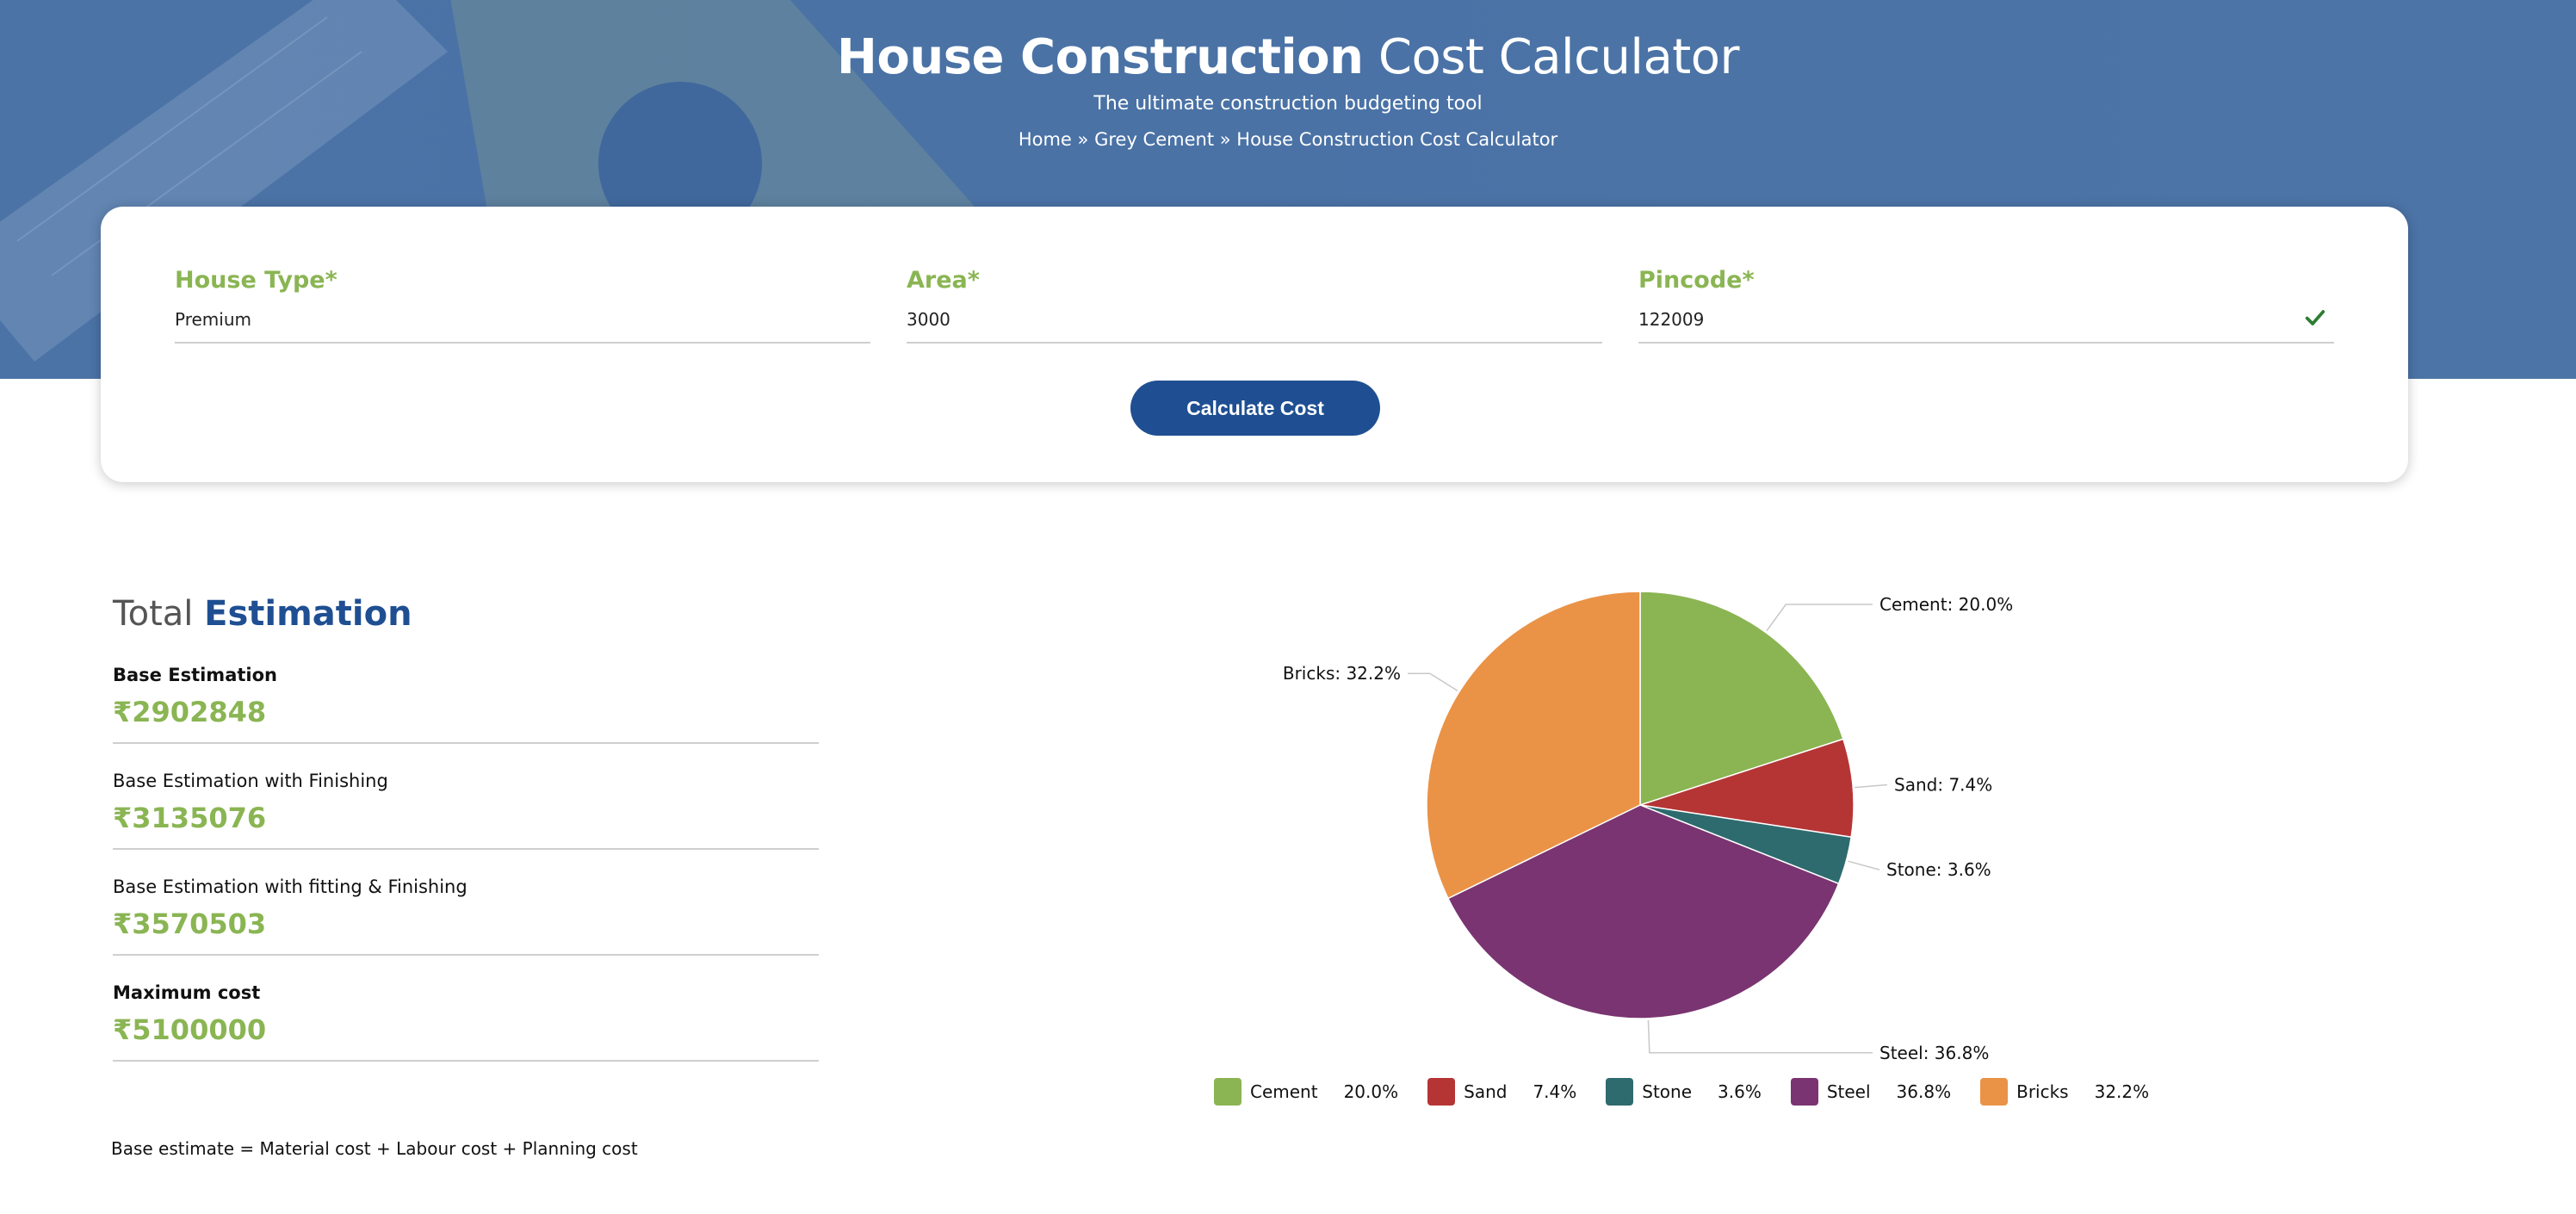  Describe the element at coordinates (195, 675) in the screenshot. I see `estimation-label: Base Estimation` at that location.